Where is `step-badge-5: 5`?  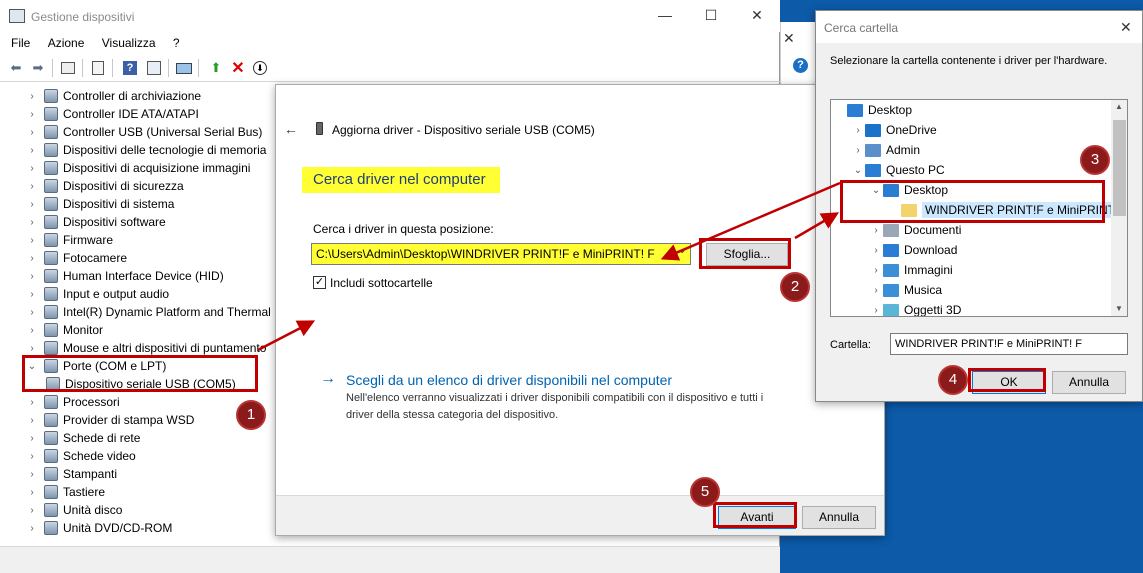
step-badge-5: 5 is located at coordinates (705, 492).